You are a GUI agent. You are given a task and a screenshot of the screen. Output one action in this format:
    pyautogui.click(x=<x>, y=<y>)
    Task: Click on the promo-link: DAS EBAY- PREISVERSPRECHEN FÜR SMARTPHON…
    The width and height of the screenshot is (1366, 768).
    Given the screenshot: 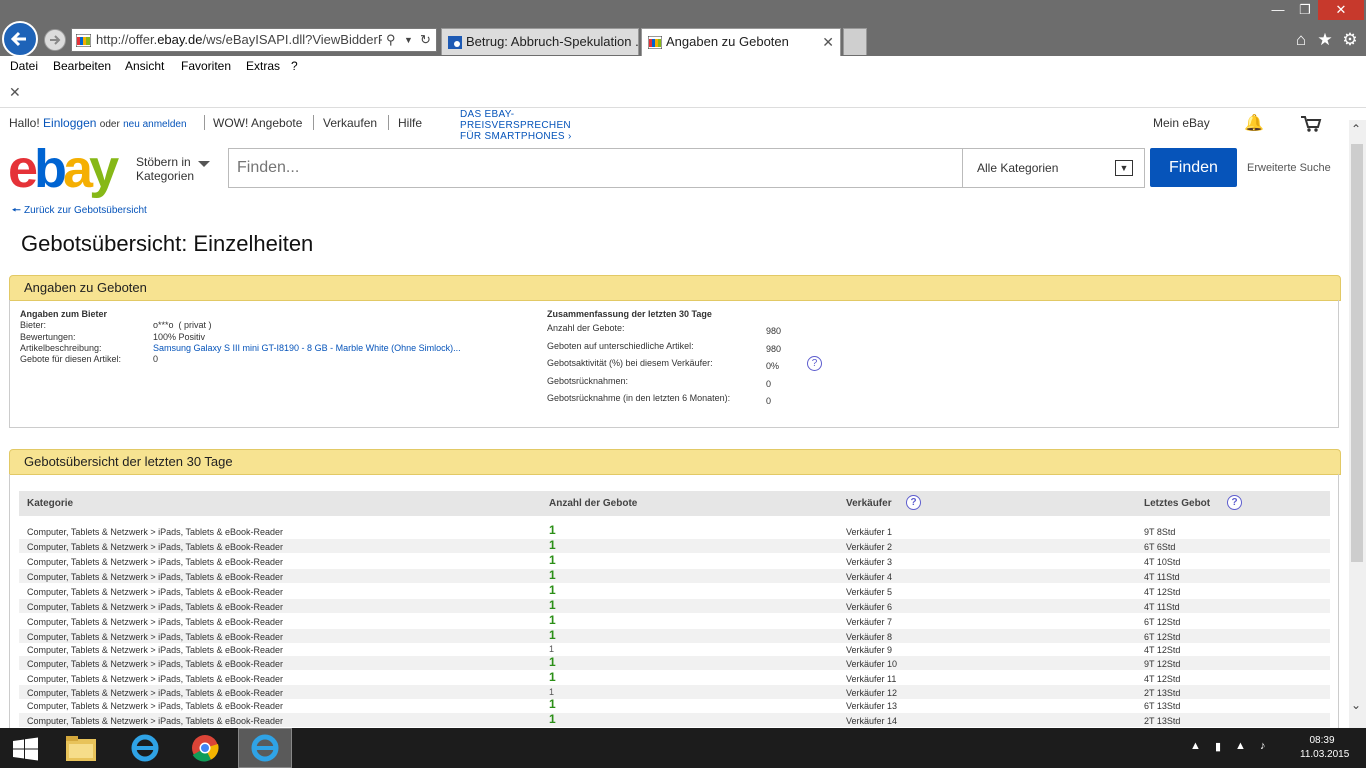 What is the action you would take?
    pyautogui.click(x=516, y=125)
    